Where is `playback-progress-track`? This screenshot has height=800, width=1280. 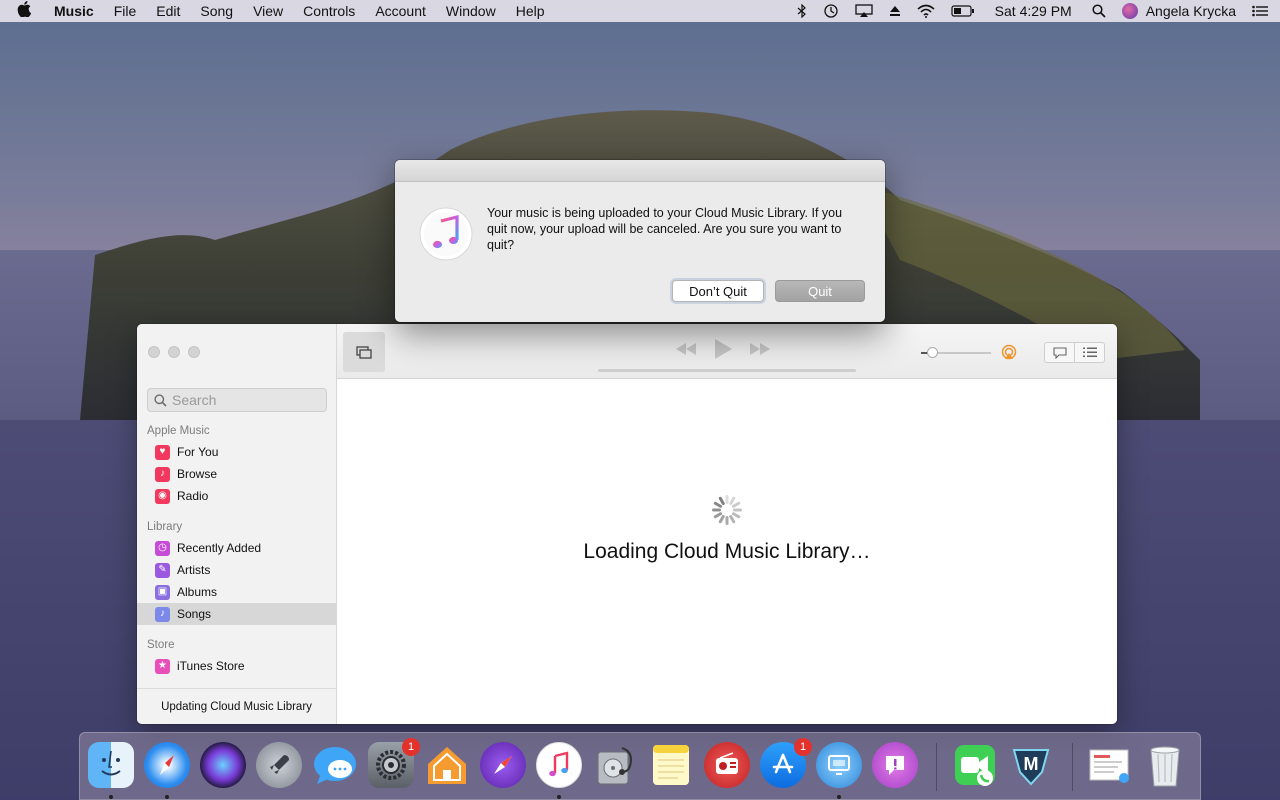
playback-progress-track is located at coordinates (727, 370).